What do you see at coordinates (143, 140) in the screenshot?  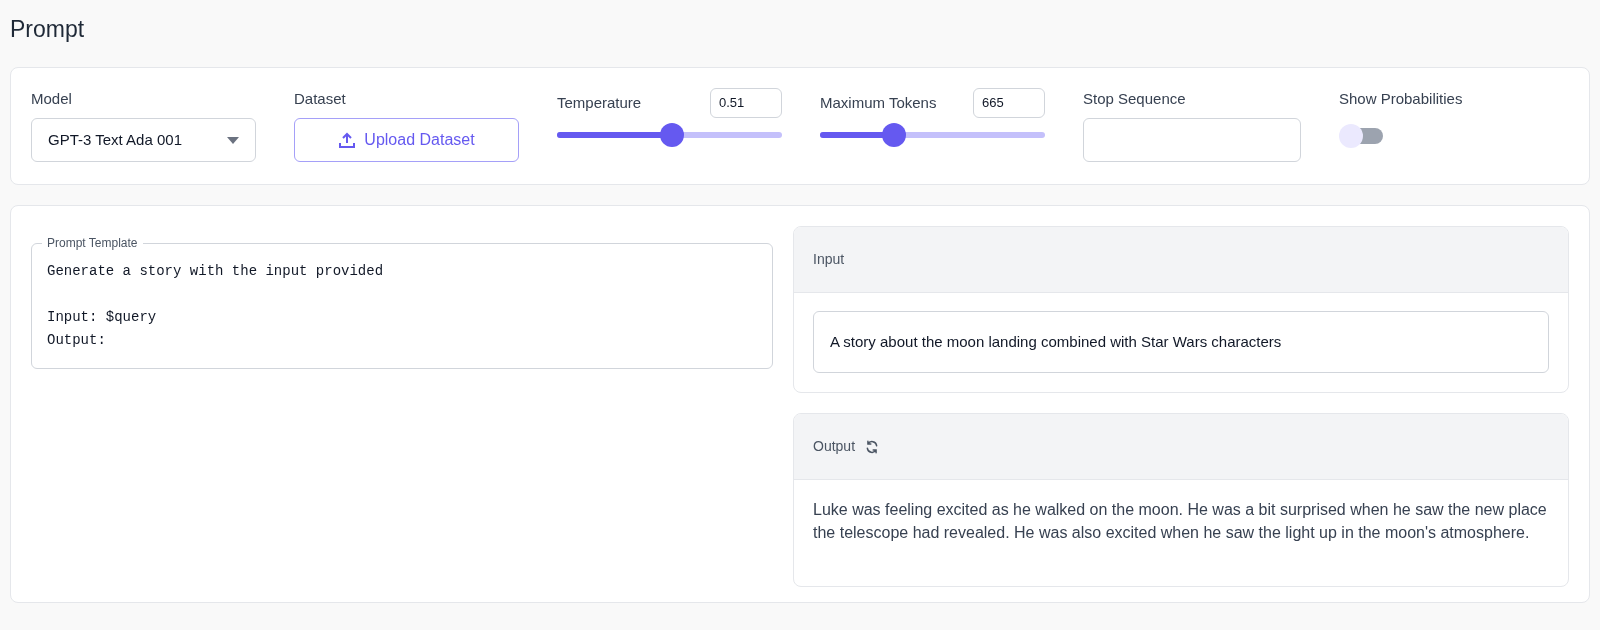 I see `model-dropdown: GPT-3 Text Ada 001` at bounding box center [143, 140].